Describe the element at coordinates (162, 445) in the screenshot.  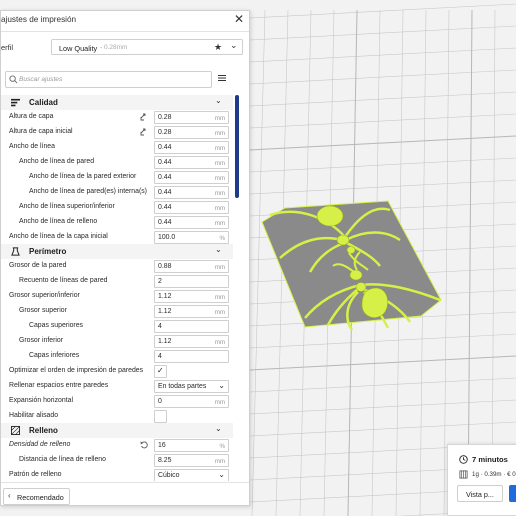
I see `setting-value: 16` at that location.